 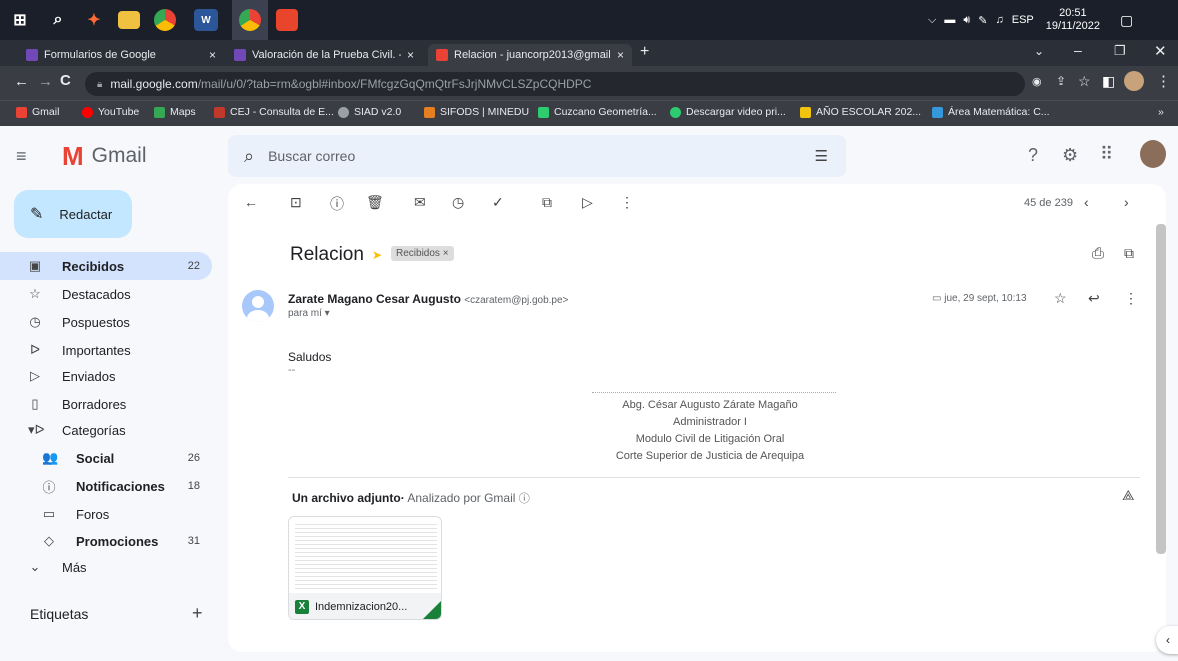 What do you see at coordinates (377, 255) in the screenshot?
I see `important-marker-icon: ➤` at bounding box center [377, 255].